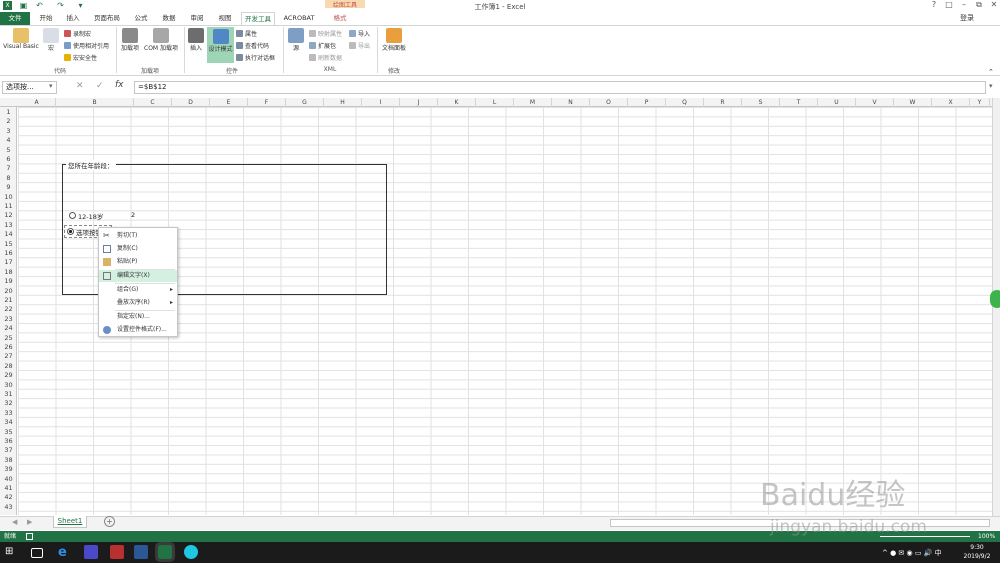 The image size is (1000, 563). What do you see at coordinates (29, 536) in the screenshot?
I see `macro-record-icon` at bounding box center [29, 536].